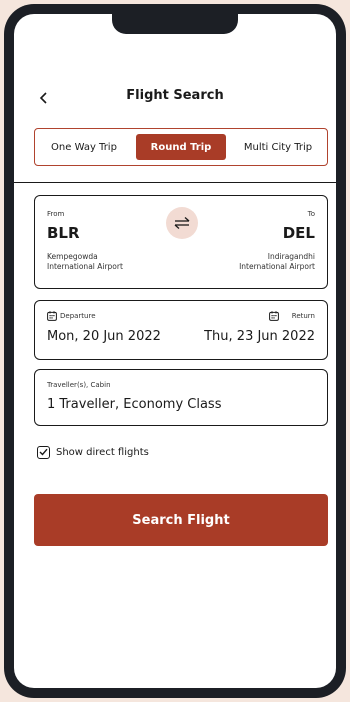 This screenshot has width=350, height=702. I want to click on to-airport-line2: International Airport, so click(277, 266).